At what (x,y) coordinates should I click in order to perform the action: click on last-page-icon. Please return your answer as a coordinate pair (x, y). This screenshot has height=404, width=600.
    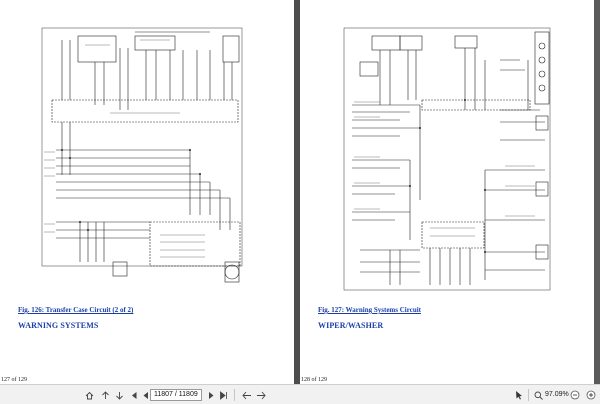
    Looking at the image, I should click on (223, 394).